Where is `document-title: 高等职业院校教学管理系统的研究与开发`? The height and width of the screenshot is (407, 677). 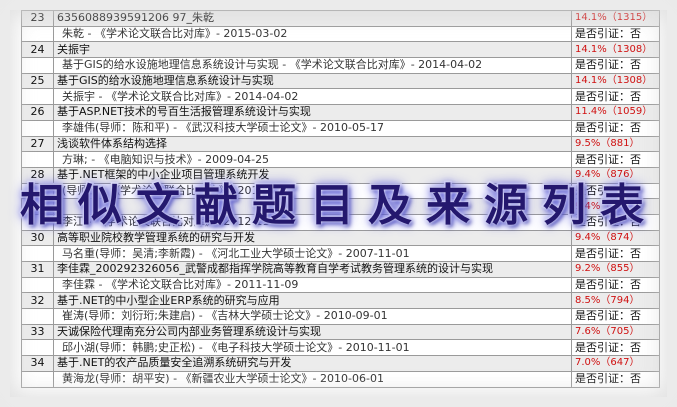
document-title: 高等职业院校教学管理系统的研究与开发 is located at coordinates (312, 238).